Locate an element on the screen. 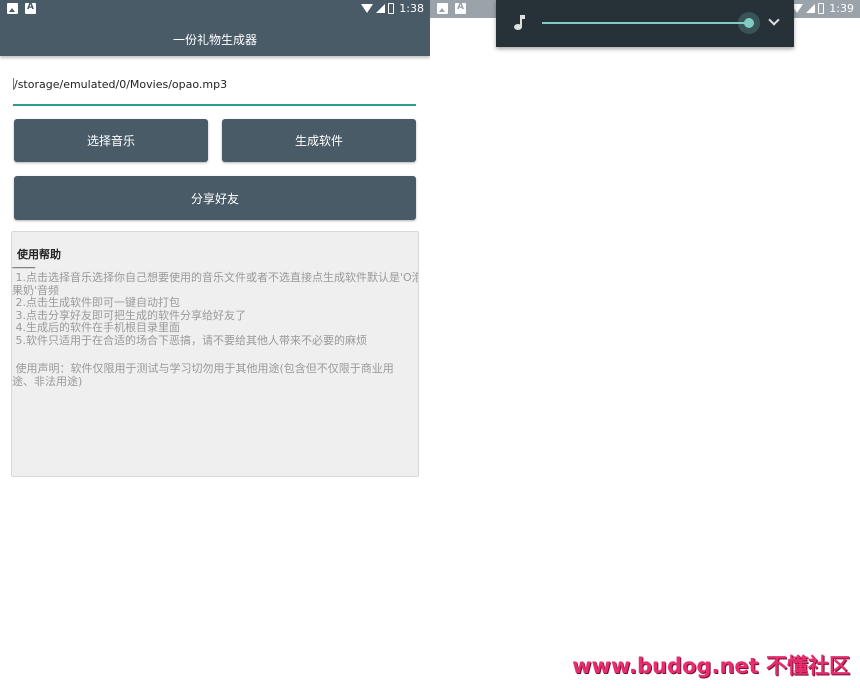 This screenshot has width=860, height=688. volume-slider-thumb is located at coordinates (749, 23).